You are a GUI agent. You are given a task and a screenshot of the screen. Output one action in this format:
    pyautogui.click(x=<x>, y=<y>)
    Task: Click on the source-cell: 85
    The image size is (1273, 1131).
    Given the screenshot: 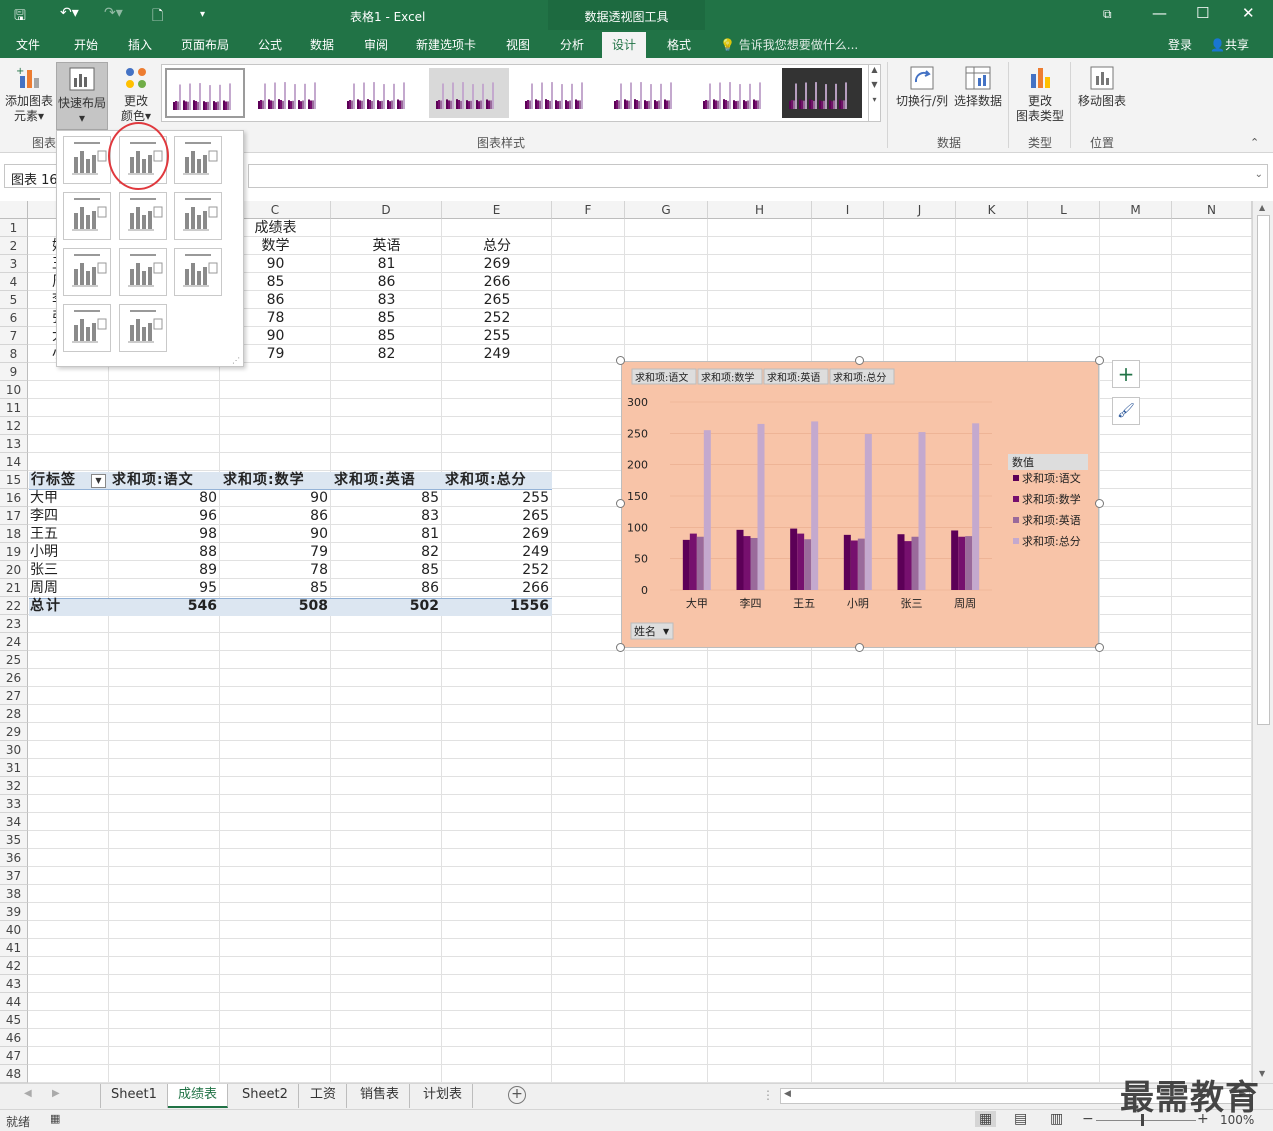 What is the action you would take?
    pyautogui.click(x=386, y=318)
    